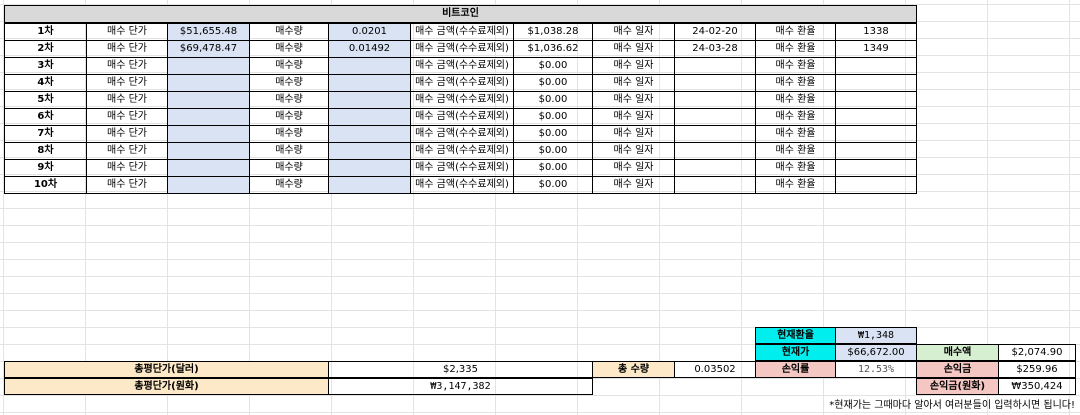 Image resolution: width=1080 pixels, height=415 pixels. What do you see at coordinates (45, 49) in the screenshot?
I see `row-number: 2차` at bounding box center [45, 49].